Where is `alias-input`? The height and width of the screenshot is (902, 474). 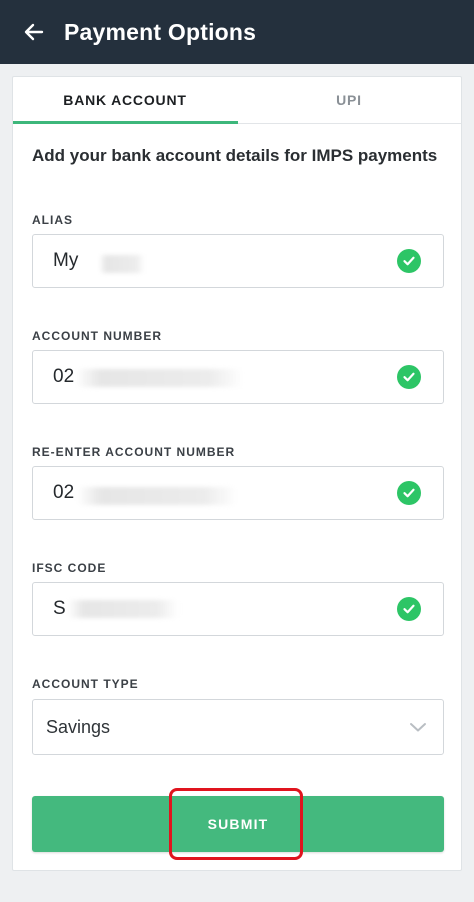 alias-input is located at coordinates (215, 261).